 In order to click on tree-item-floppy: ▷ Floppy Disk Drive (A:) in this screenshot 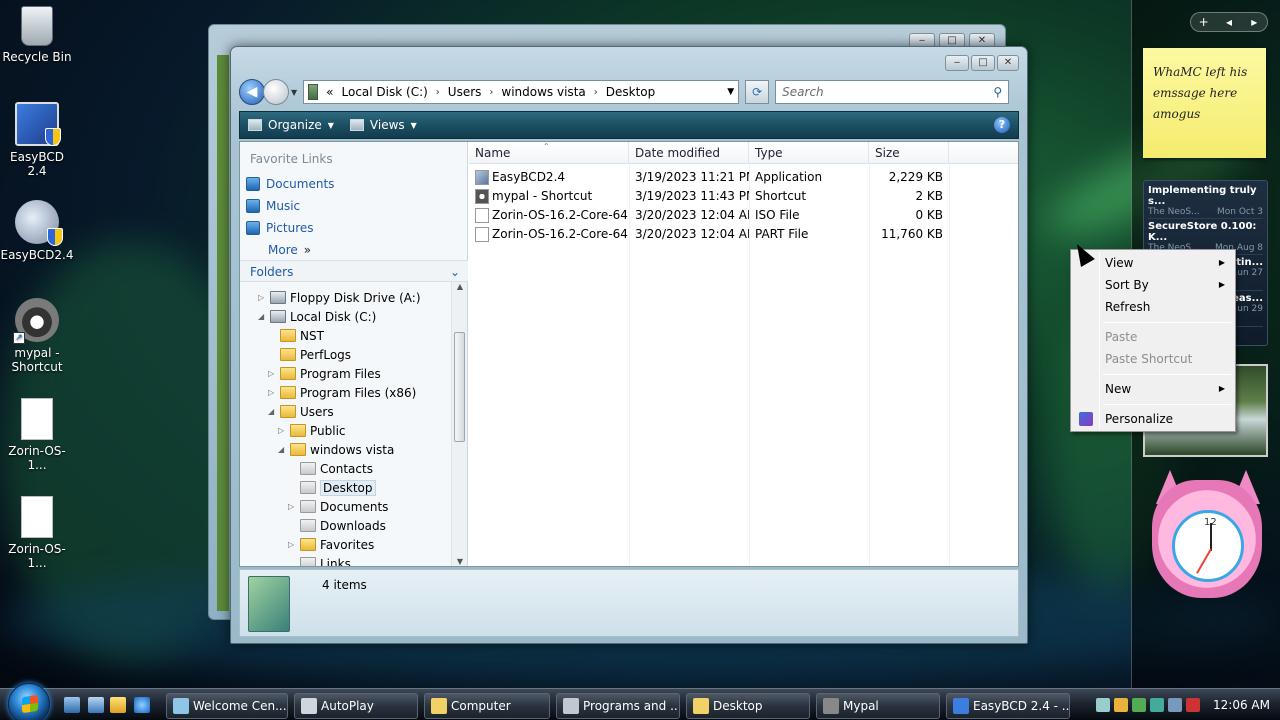, I will do `click(339, 297)`.